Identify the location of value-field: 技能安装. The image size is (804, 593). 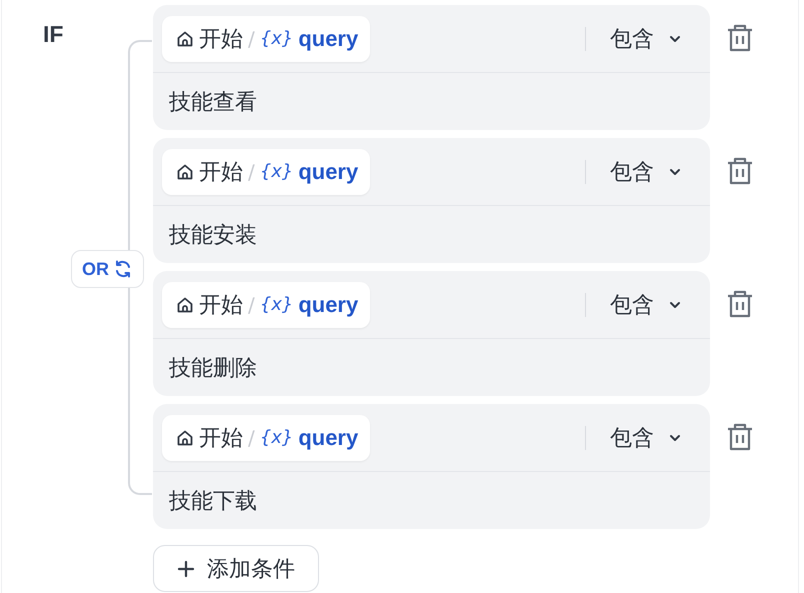
(431, 234).